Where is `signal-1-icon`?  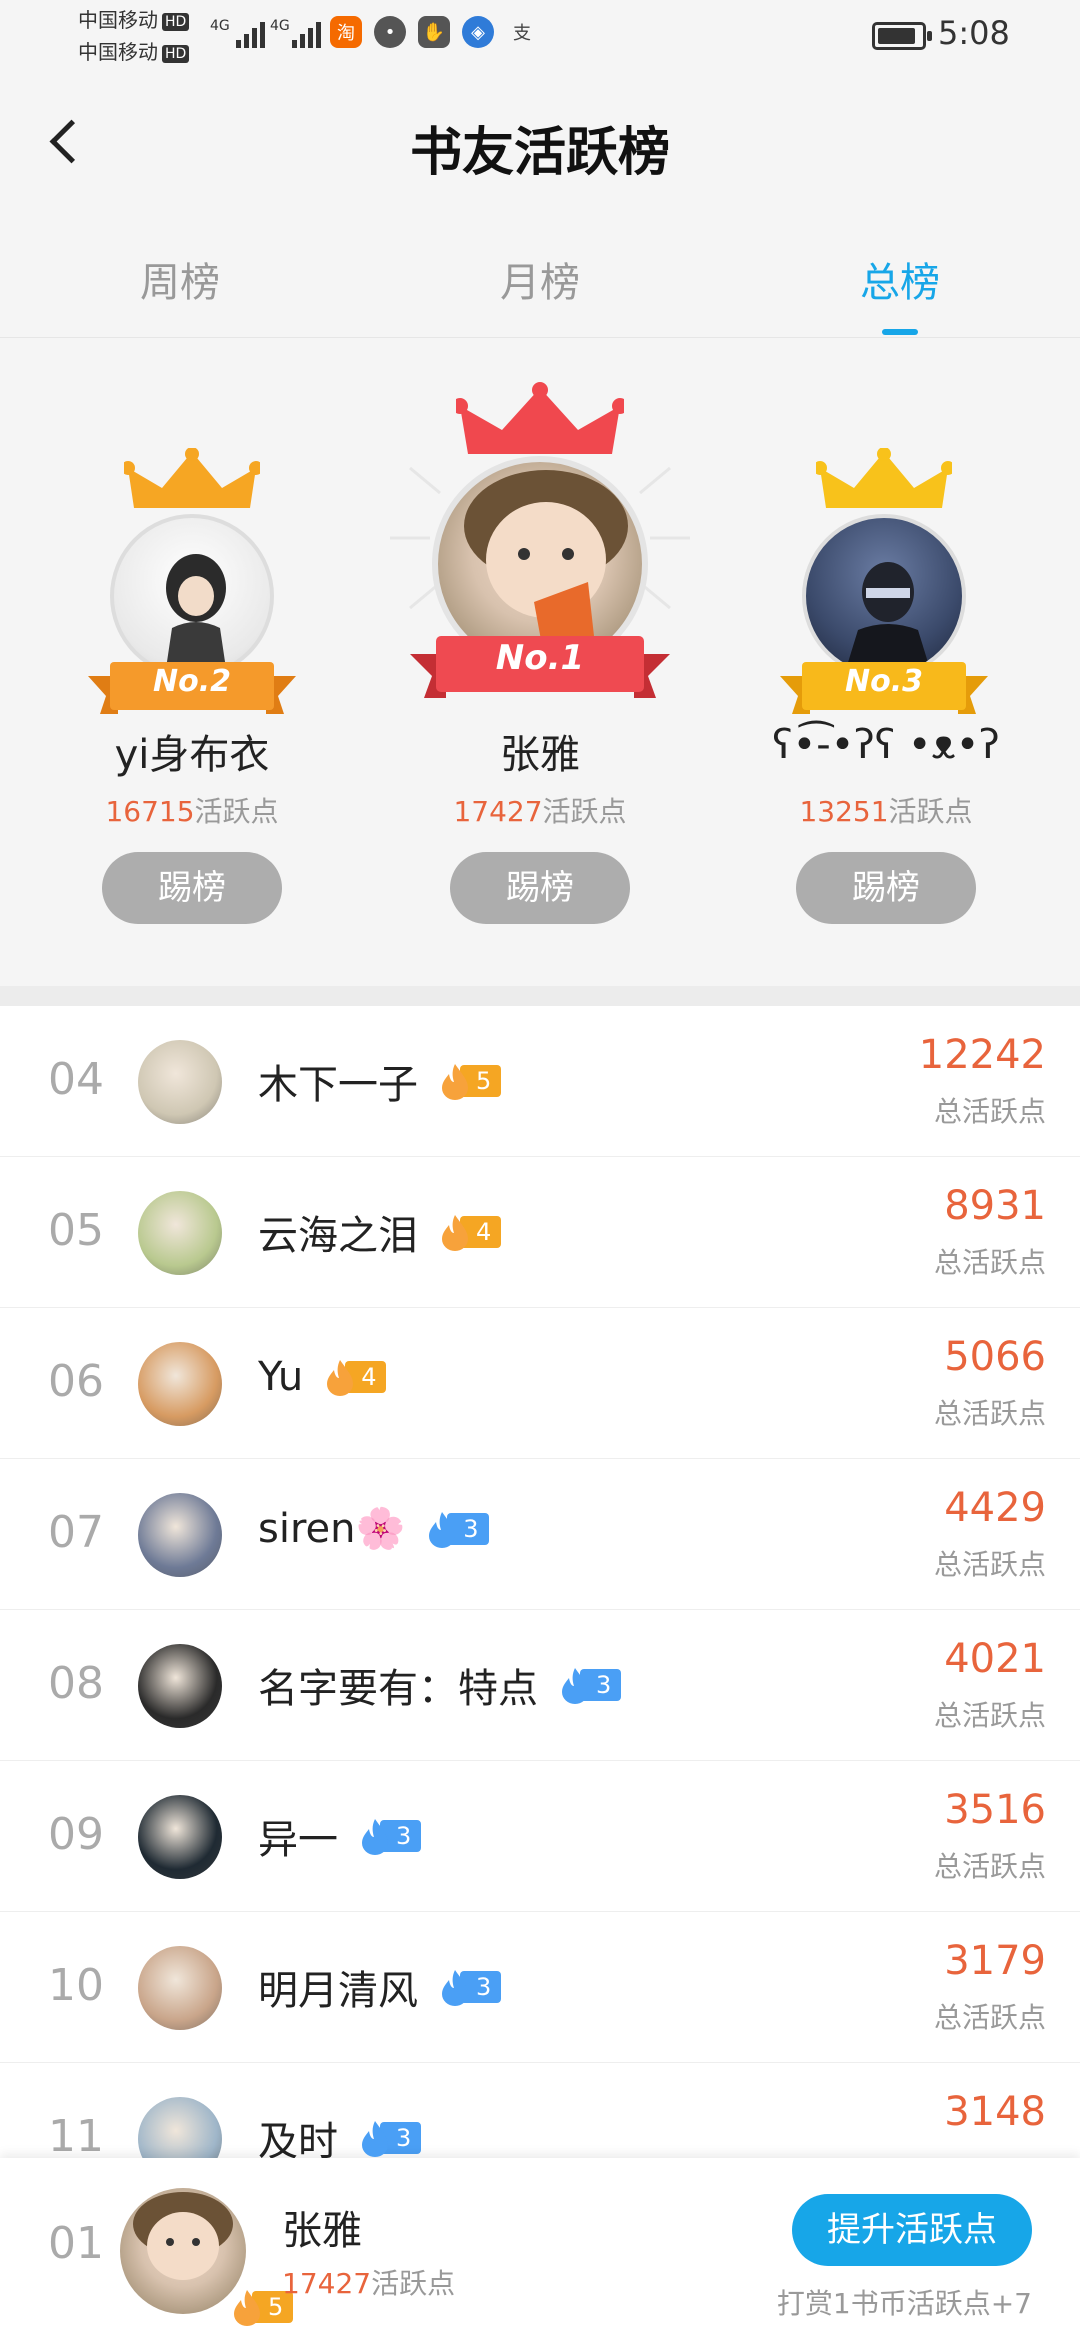 signal-1-icon is located at coordinates (250, 33).